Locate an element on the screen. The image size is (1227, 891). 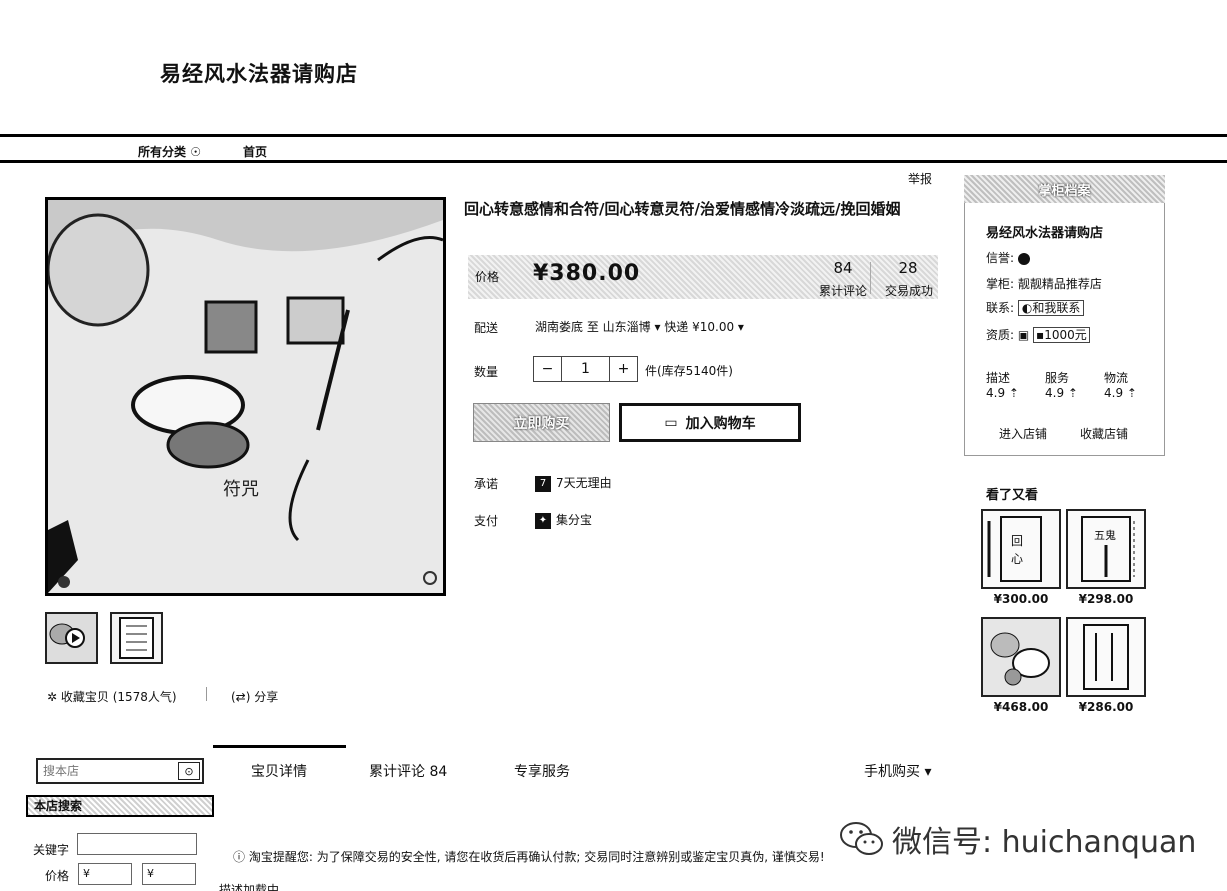
enter-shop-link: 进入店铺 is located at coordinates (1023, 433).